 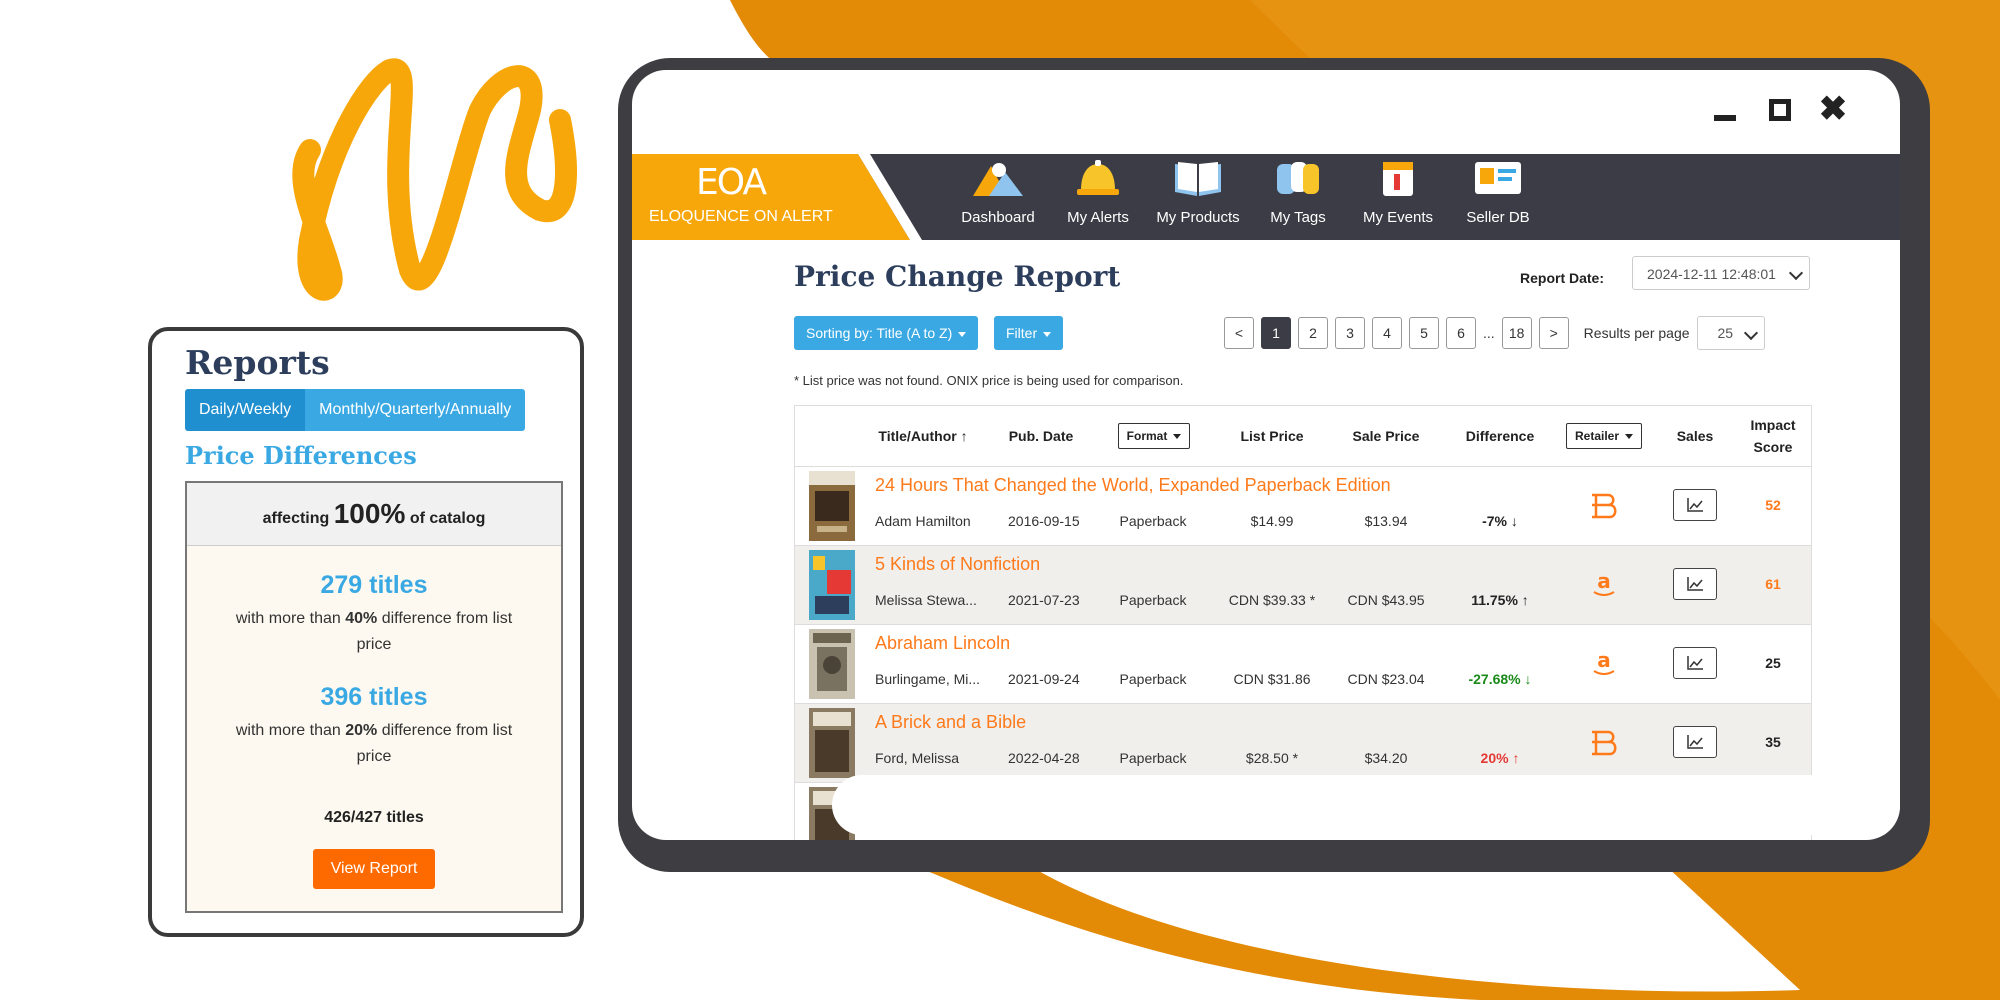 I want to click on results-per-page-label: Results per page, so click(x=1636, y=333).